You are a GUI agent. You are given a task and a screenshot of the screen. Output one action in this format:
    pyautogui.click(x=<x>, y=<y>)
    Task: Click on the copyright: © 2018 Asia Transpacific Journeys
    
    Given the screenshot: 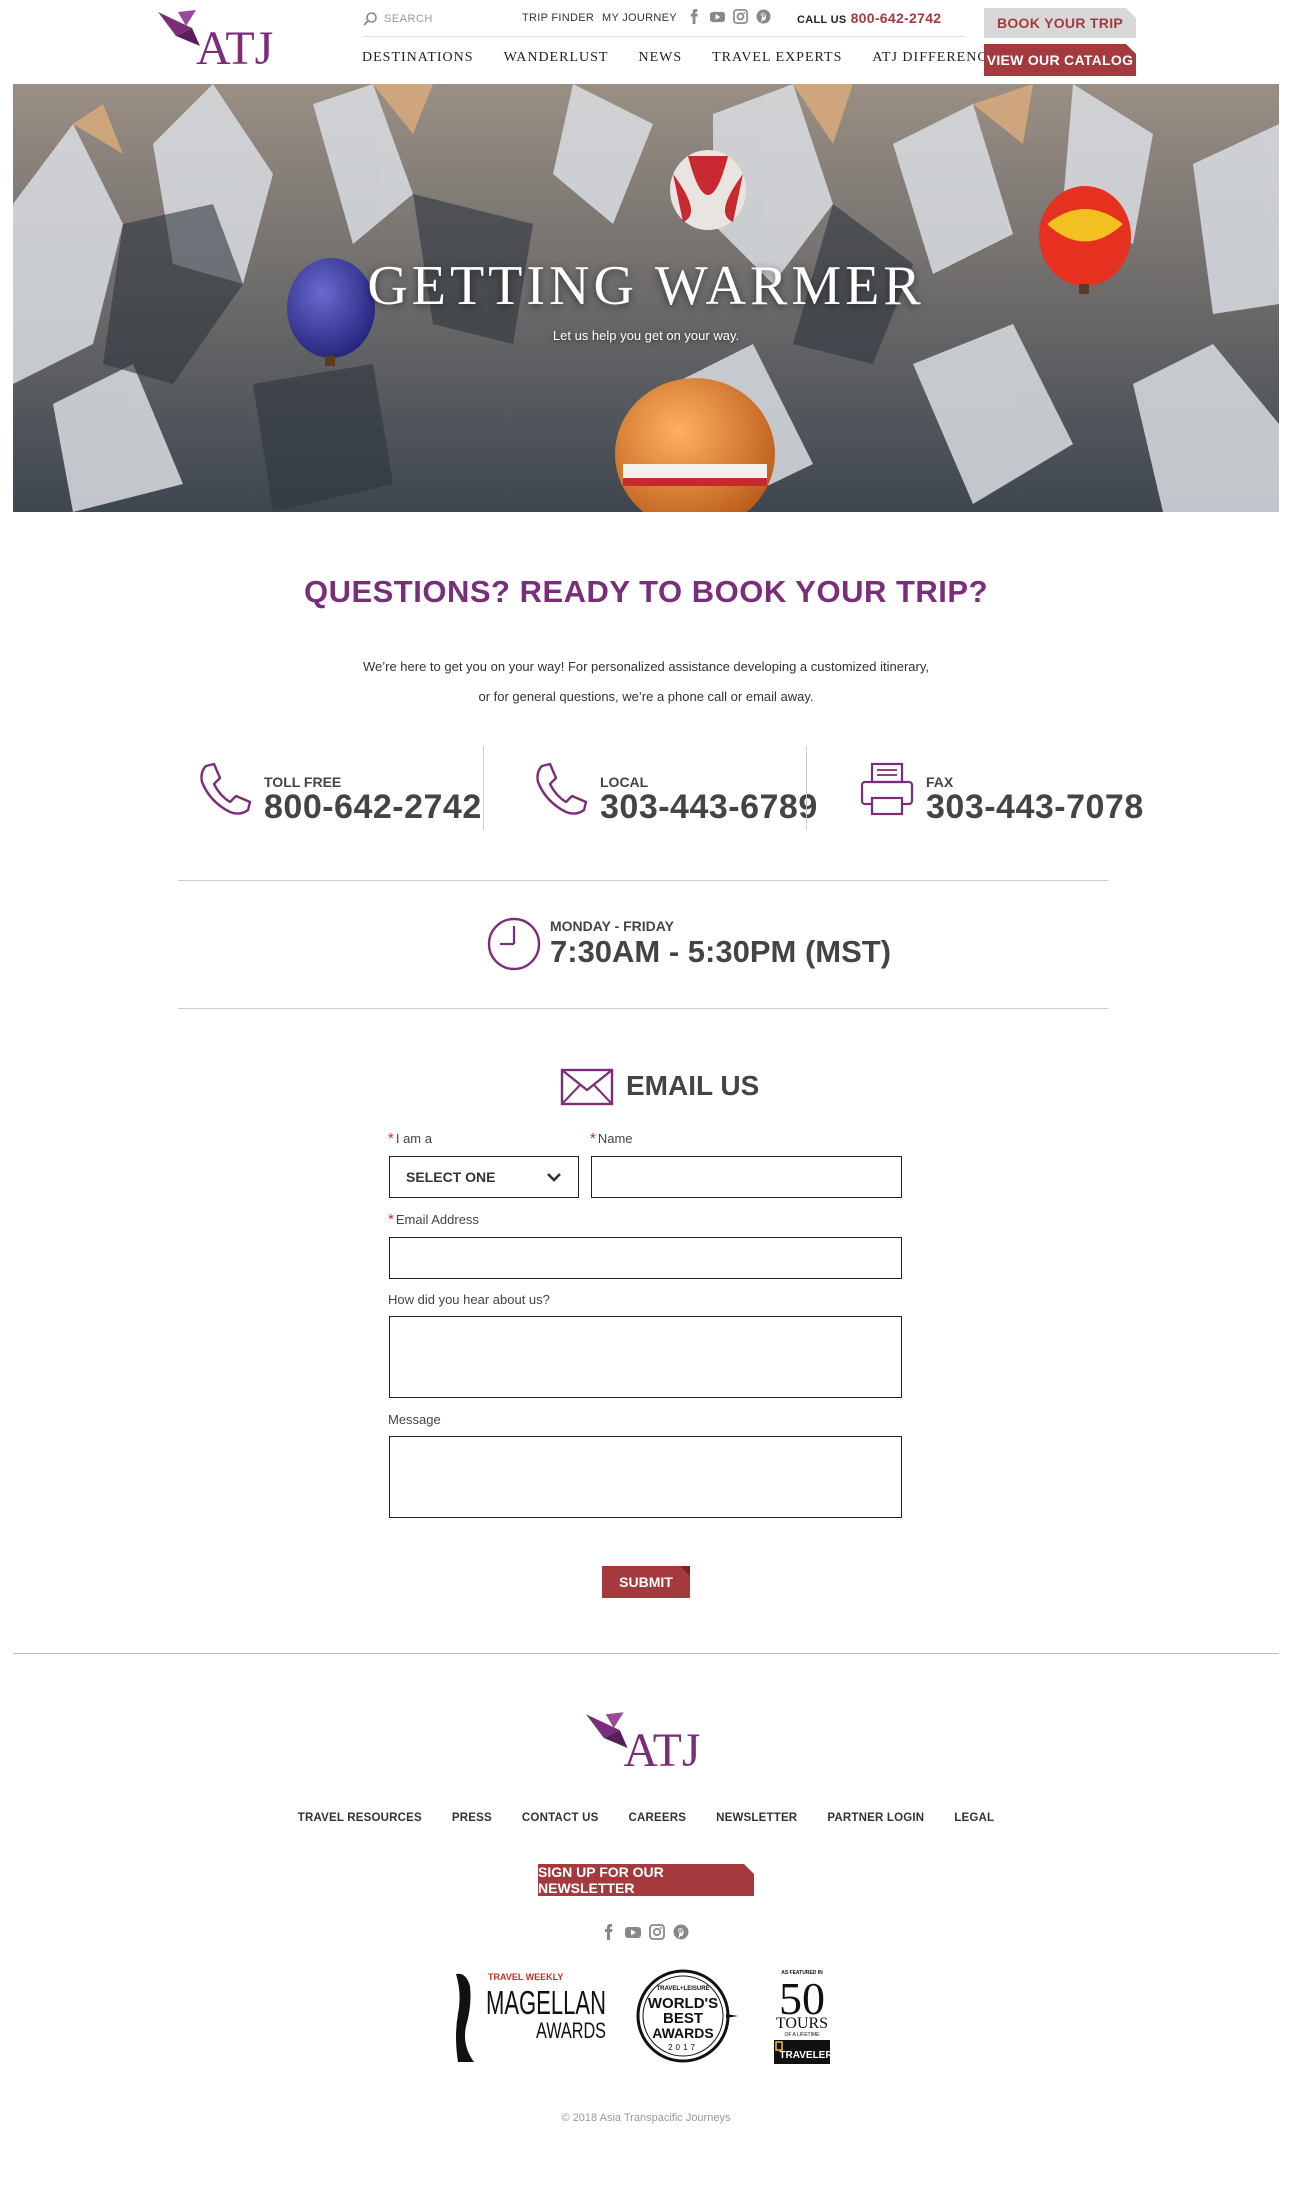 What is the action you would take?
    pyautogui.click(x=646, y=2118)
    